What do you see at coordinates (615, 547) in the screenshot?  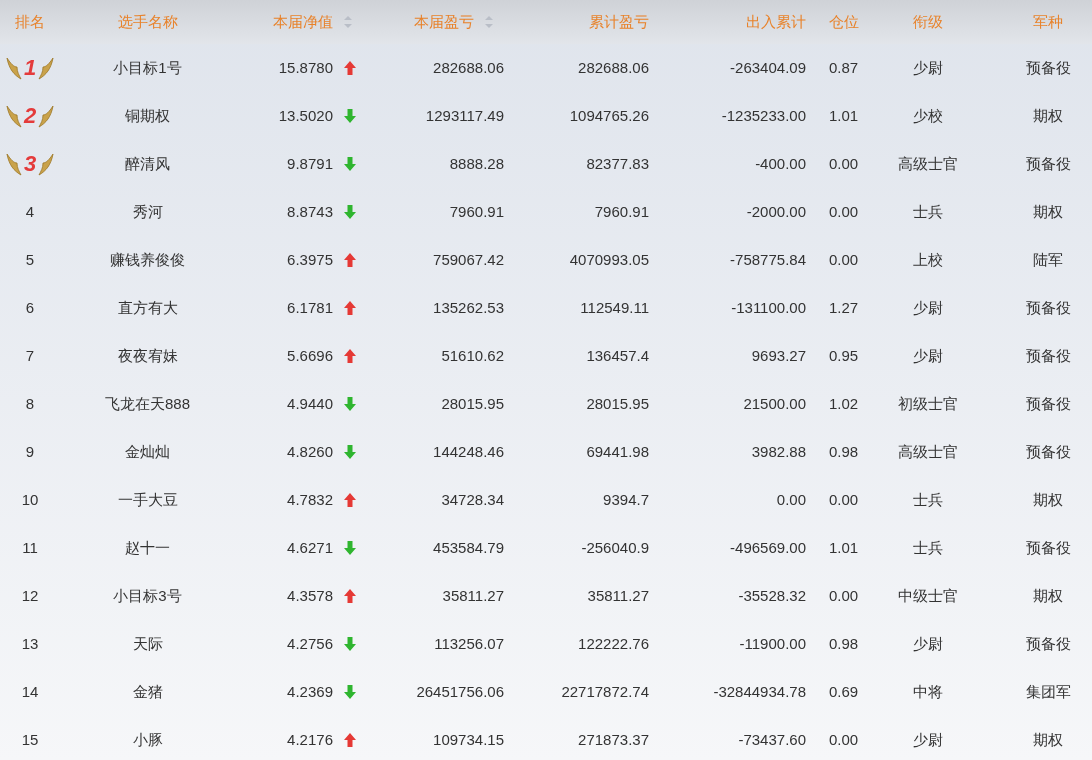 I see `total-profit: -256040.9` at bounding box center [615, 547].